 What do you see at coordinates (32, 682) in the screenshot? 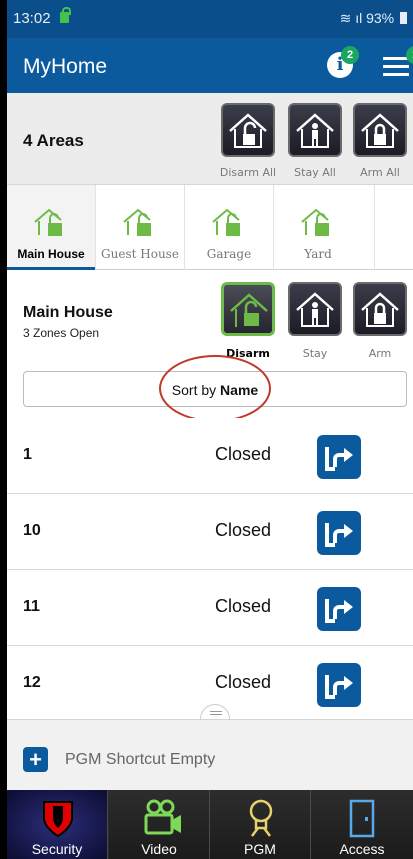
I see `zone-number: 12` at bounding box center [32, 682].